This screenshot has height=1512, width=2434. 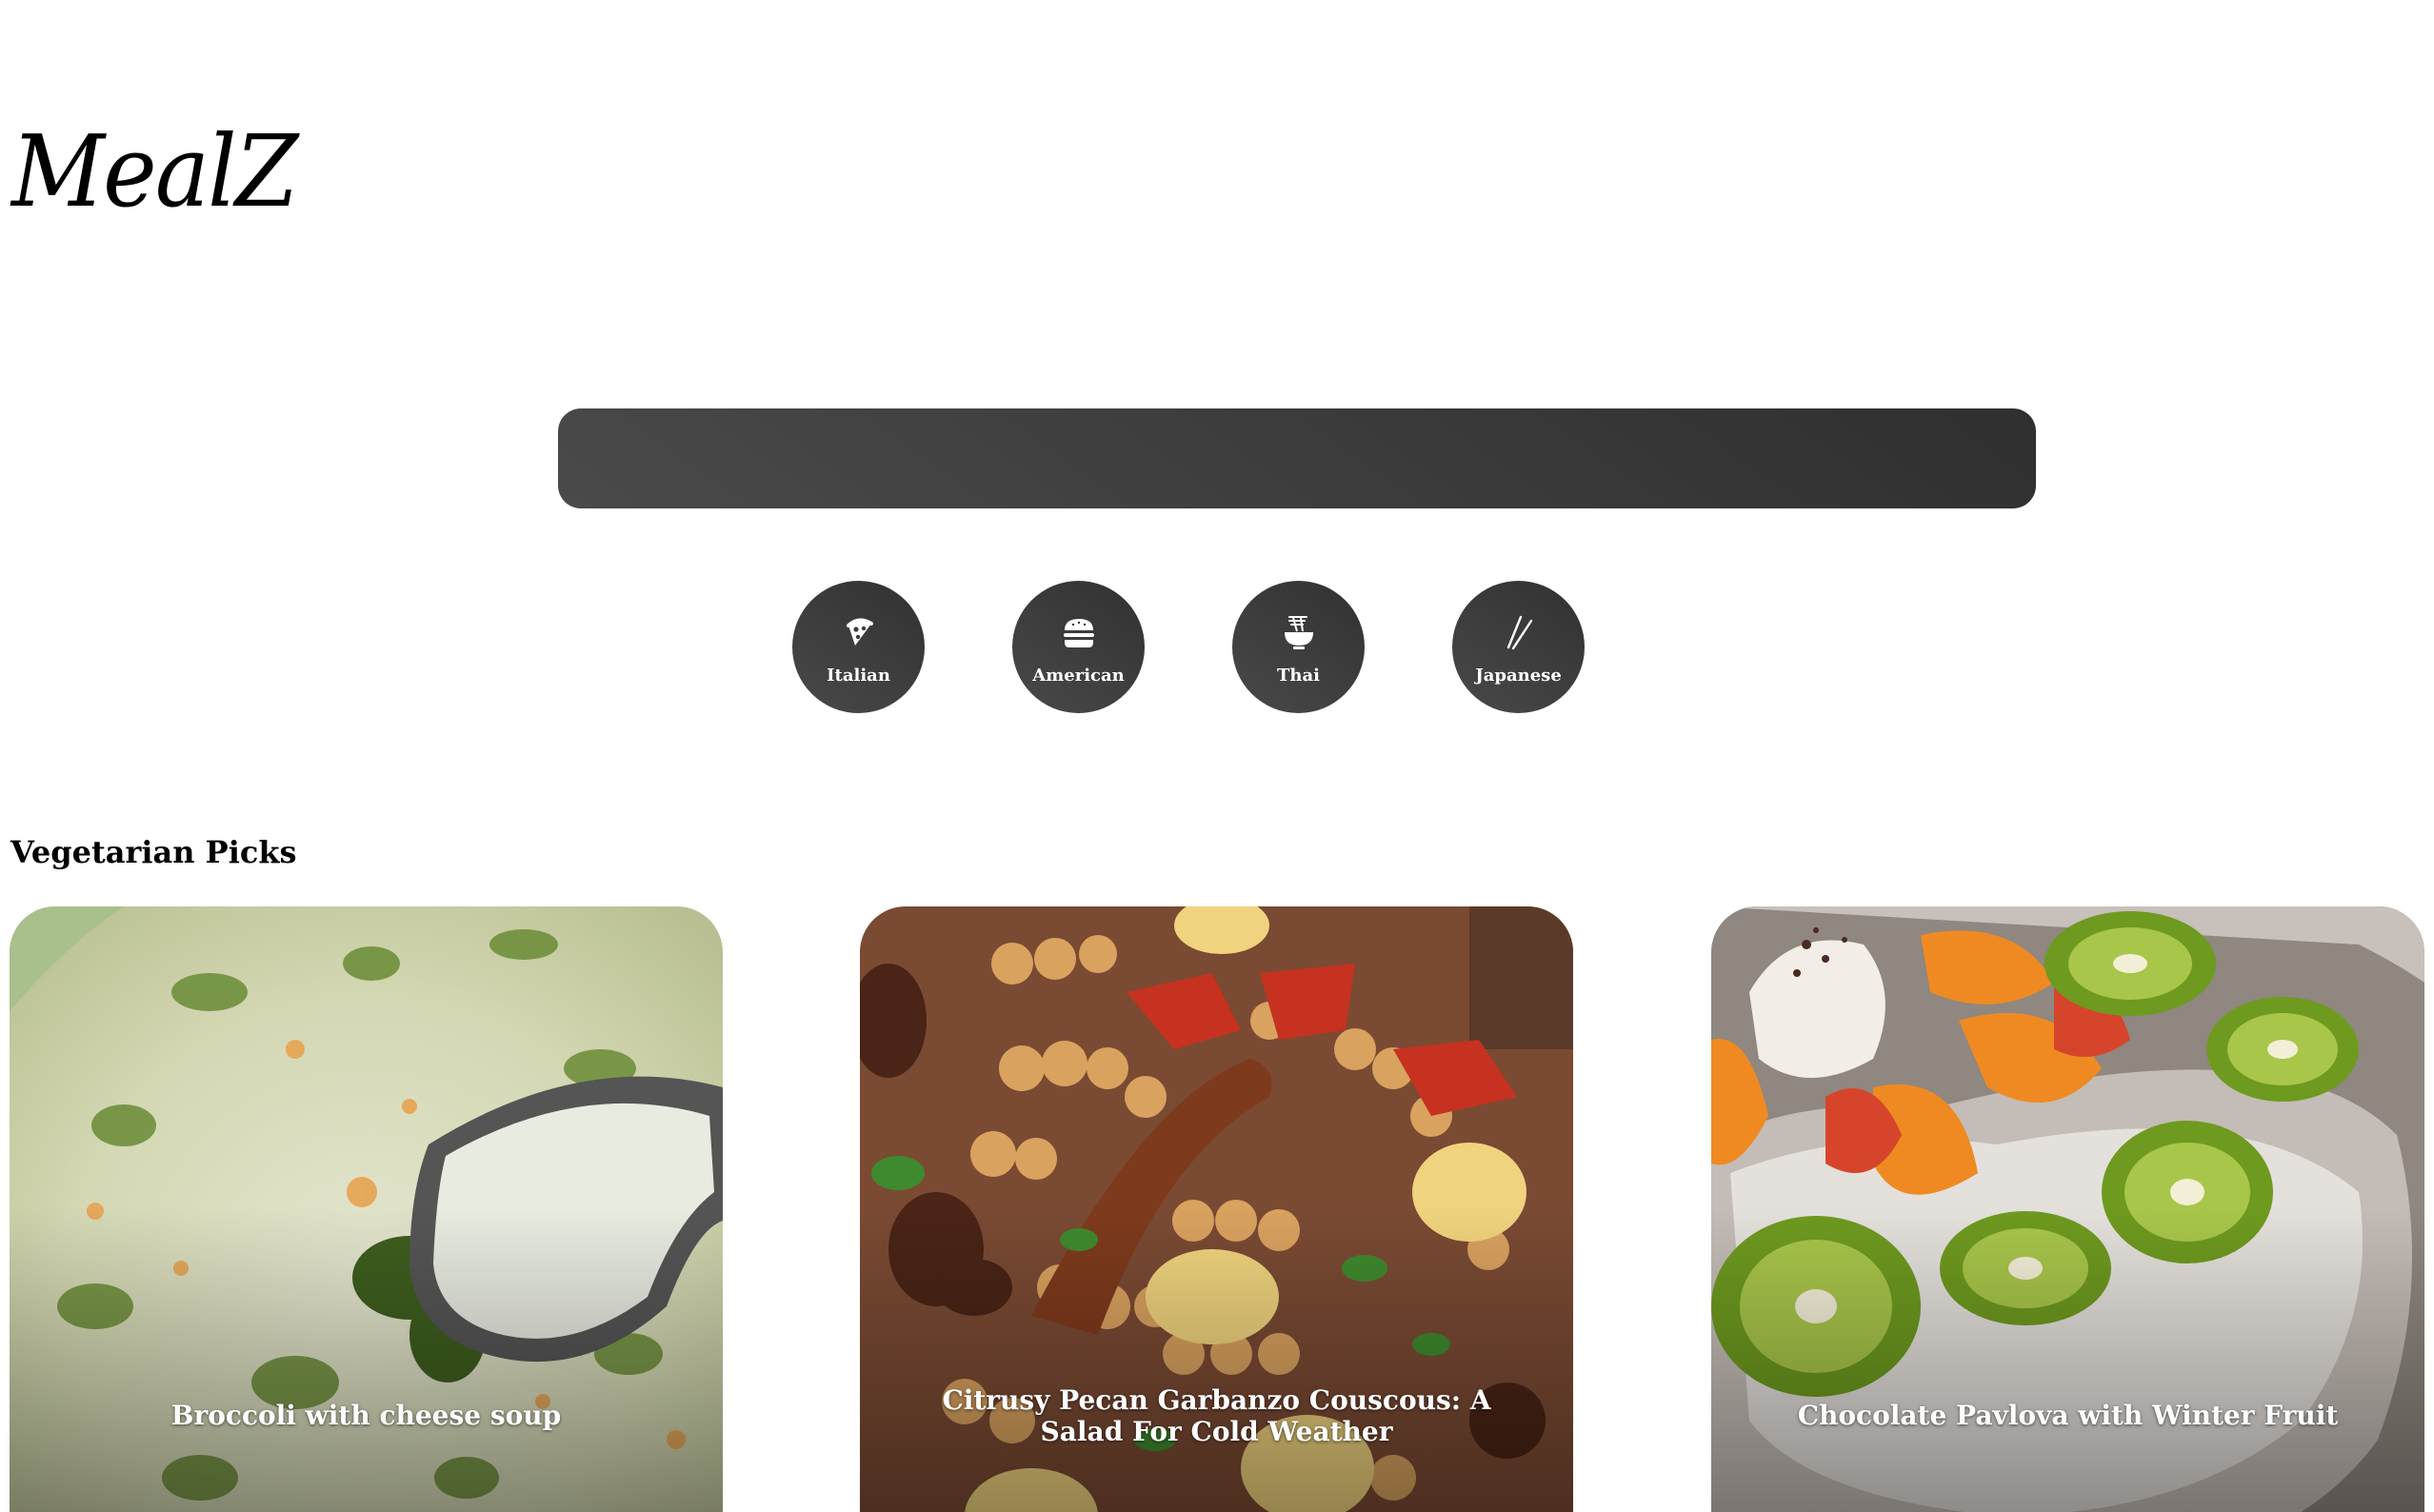 I want to click on app-logo: MealZ, so click(x=154, y=171).